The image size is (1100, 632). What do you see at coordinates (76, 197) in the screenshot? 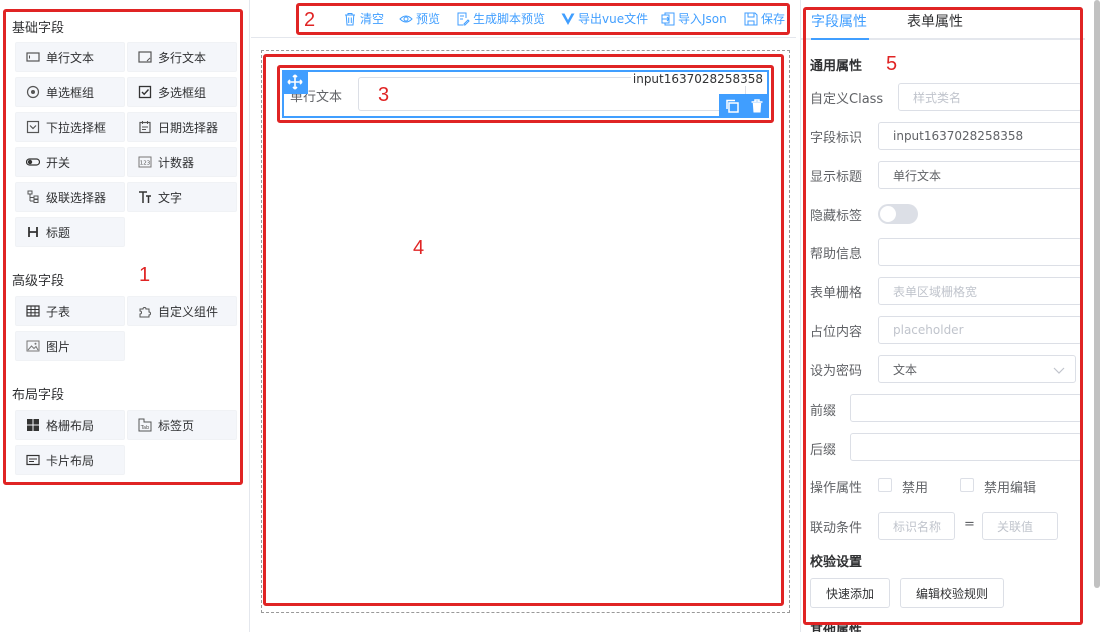
I see `palette-item-label: 级联选择器` at bounding box center [76, 197].